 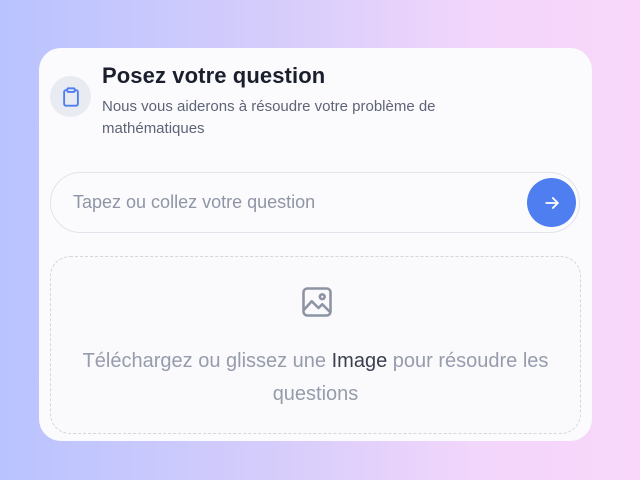 What do you see at coordinates (214, 75) in the screenshot?
I see `page-title: Posez votre question` at bounding box center [214, 75].